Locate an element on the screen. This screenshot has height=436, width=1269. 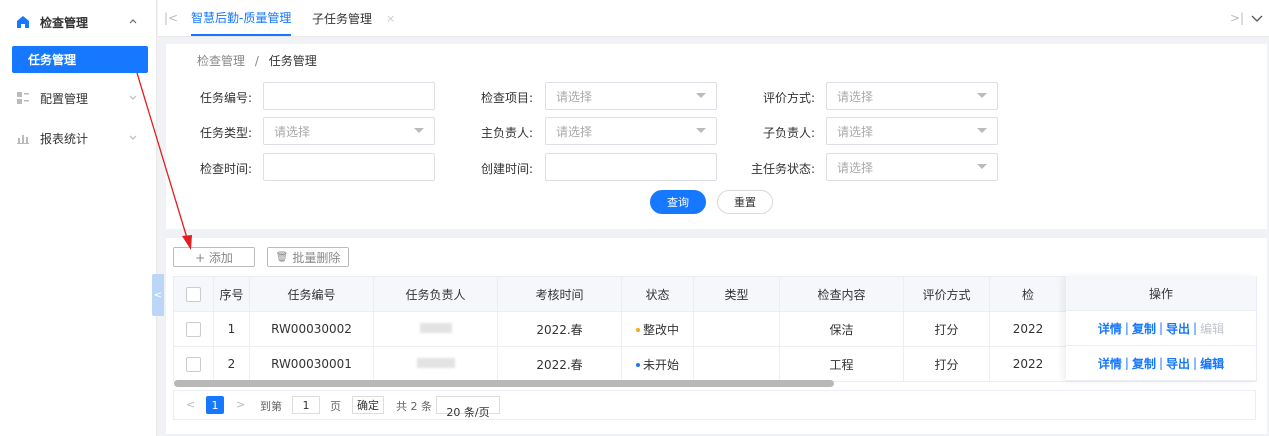
cell-no: 1 is located at coordinates (231, 329).